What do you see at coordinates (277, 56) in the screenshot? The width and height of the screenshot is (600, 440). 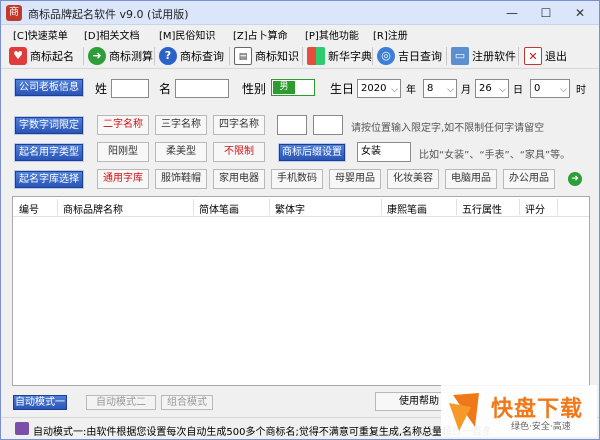 I see `tool-label: 商标知识` at bounding box center [277, 56].